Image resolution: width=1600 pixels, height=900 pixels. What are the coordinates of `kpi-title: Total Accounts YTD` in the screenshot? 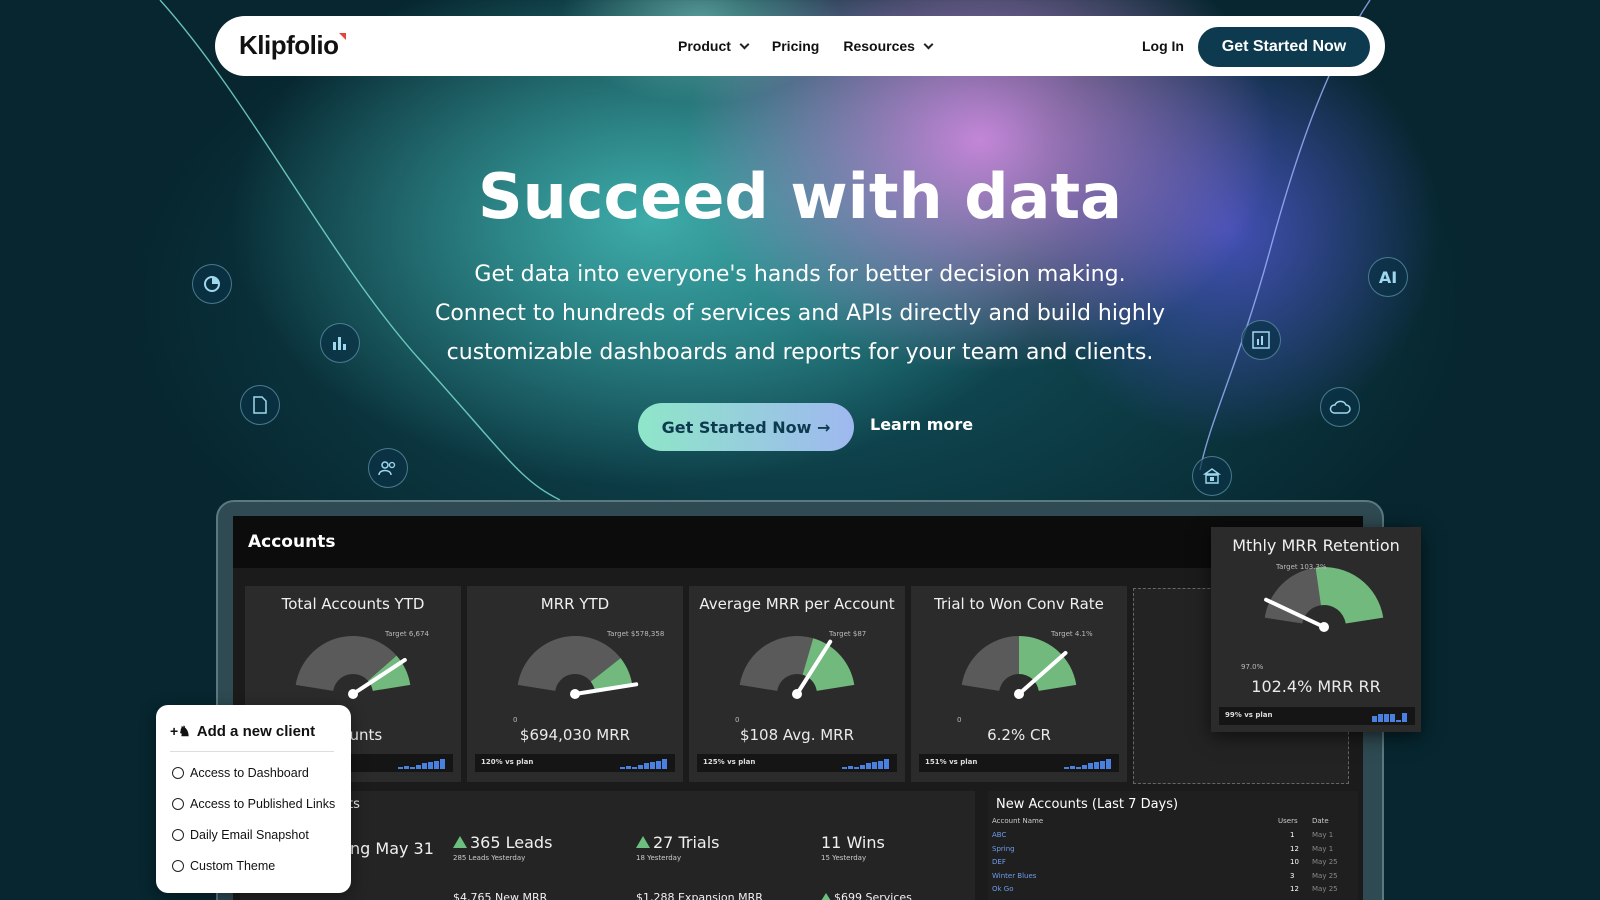 It's located at (353, 604).